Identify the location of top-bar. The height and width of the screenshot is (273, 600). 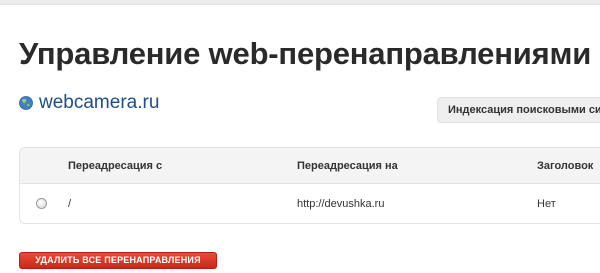
(300, 2).